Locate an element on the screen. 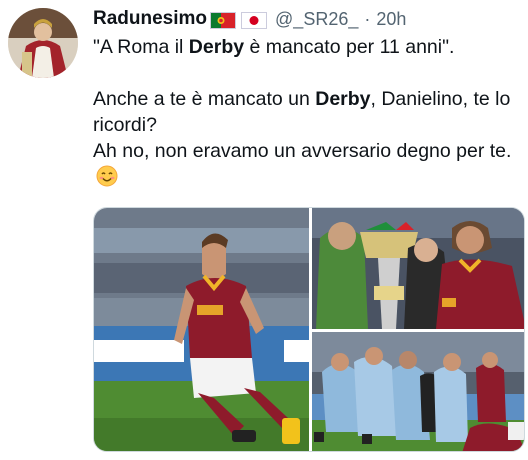  timestamp: 20h is located at coordinates (391, 19).